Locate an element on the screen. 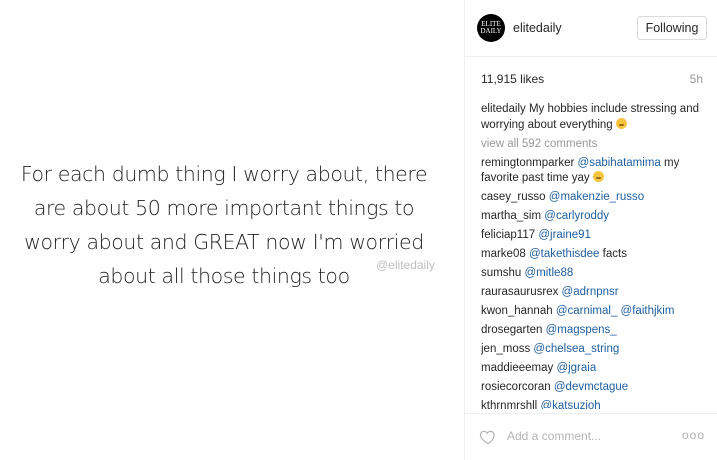 The width and height of the screenshot is (717, 460). comment-author: maddieeemay is located at coordinates (517, 368).